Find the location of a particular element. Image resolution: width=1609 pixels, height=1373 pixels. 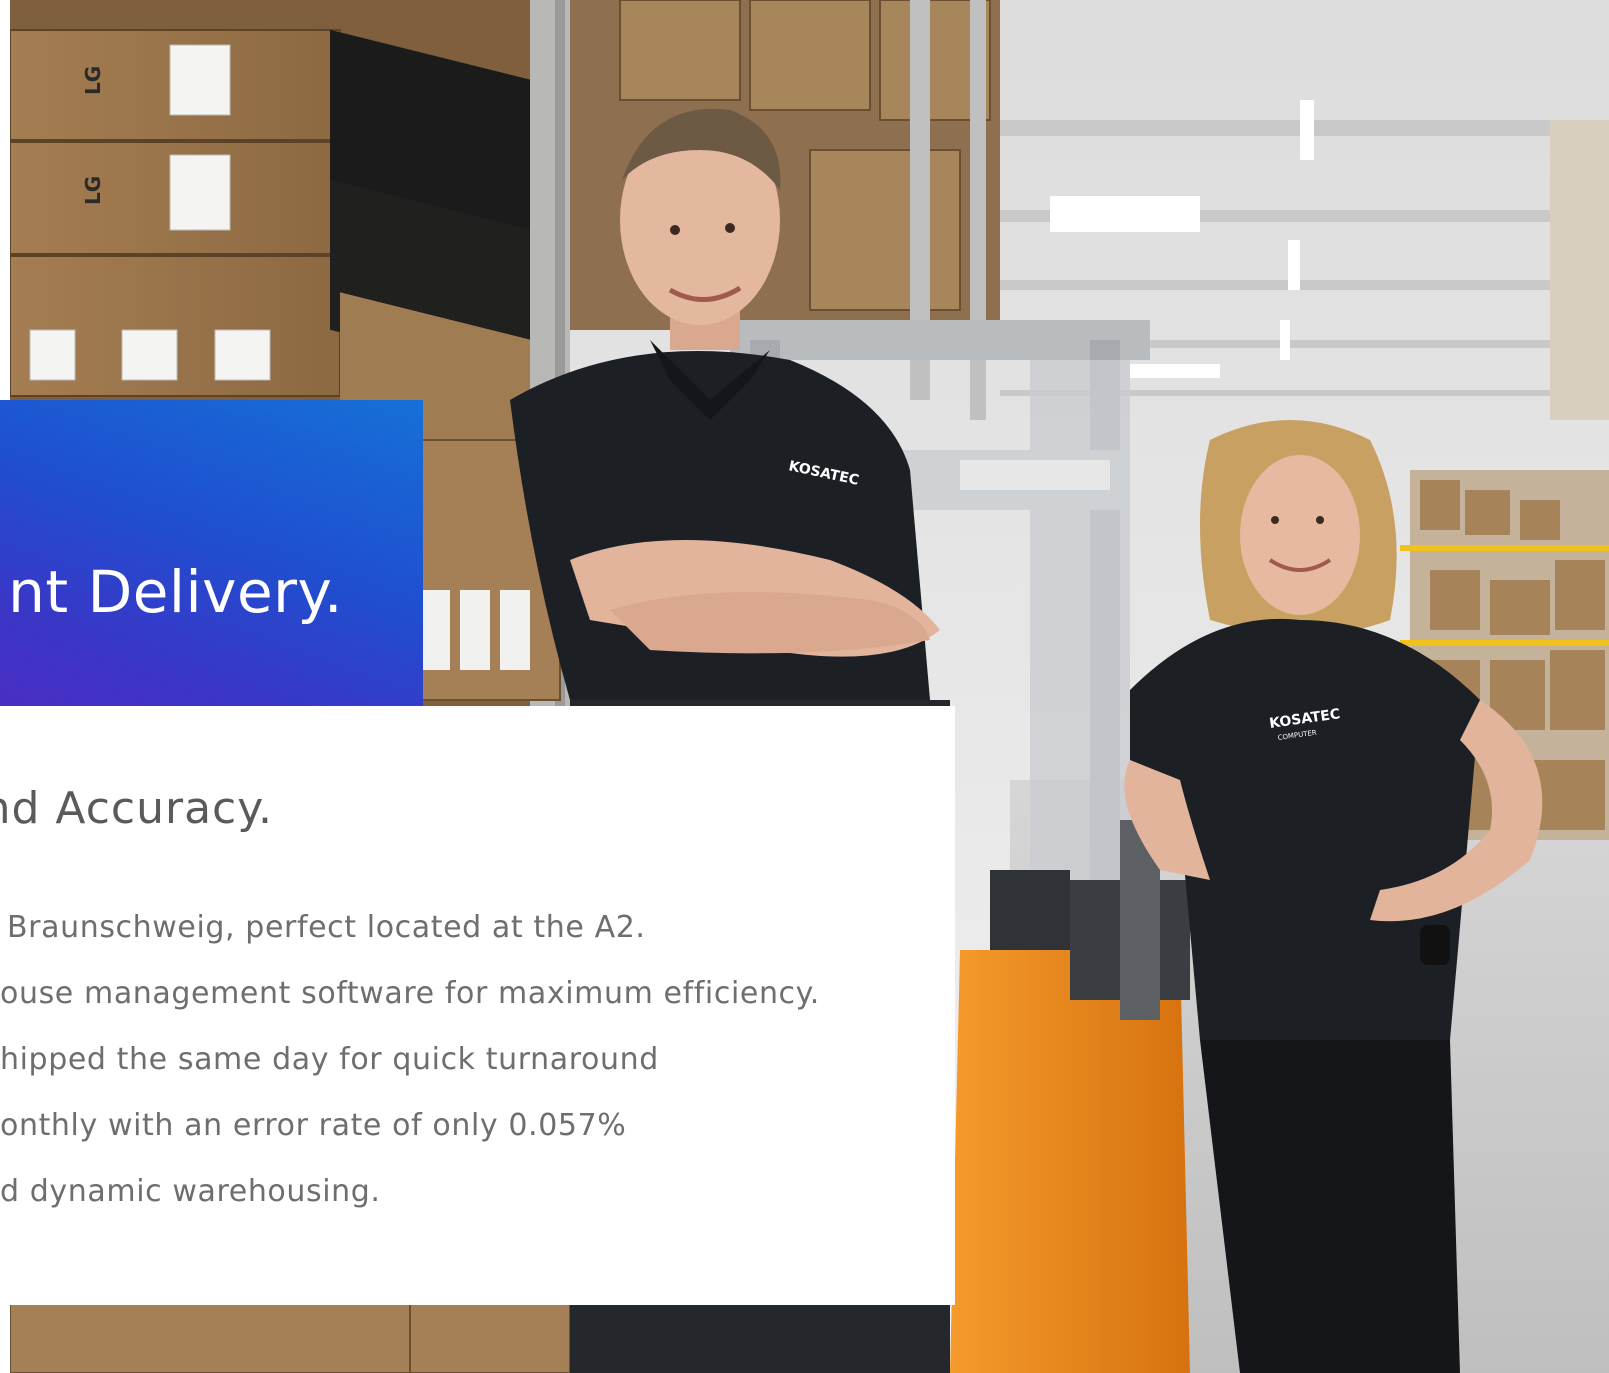

bullet-item: onthly with an error rate of only 0.057% is located at coordinates (313, 1125).